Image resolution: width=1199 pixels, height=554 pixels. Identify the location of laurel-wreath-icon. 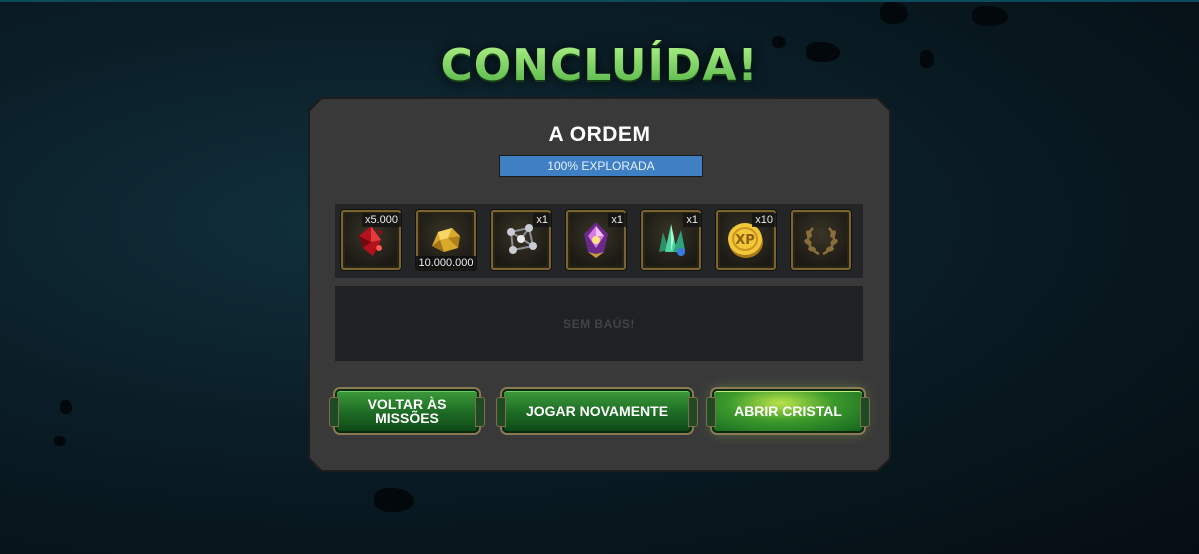
(821, 241).